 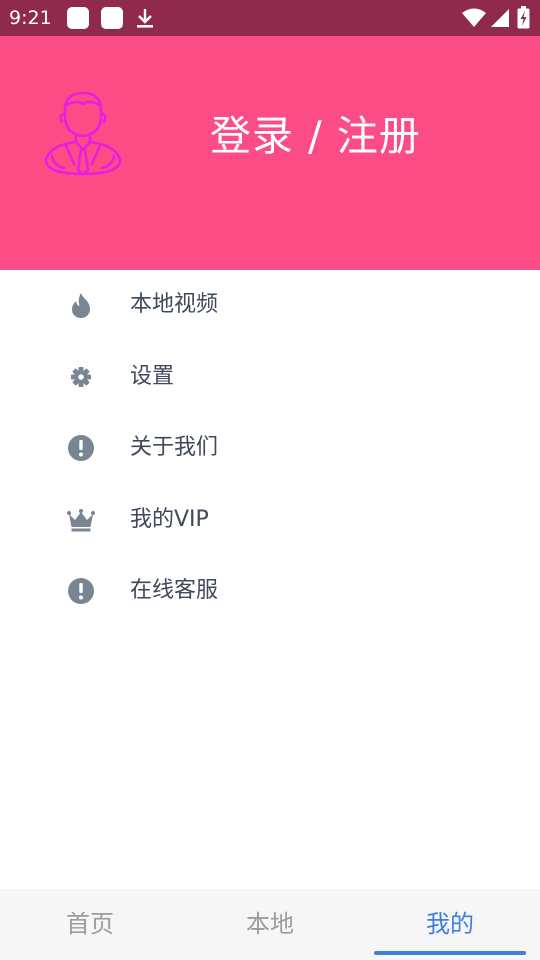 I want to click on download-icon, so click(x=145, y=18).